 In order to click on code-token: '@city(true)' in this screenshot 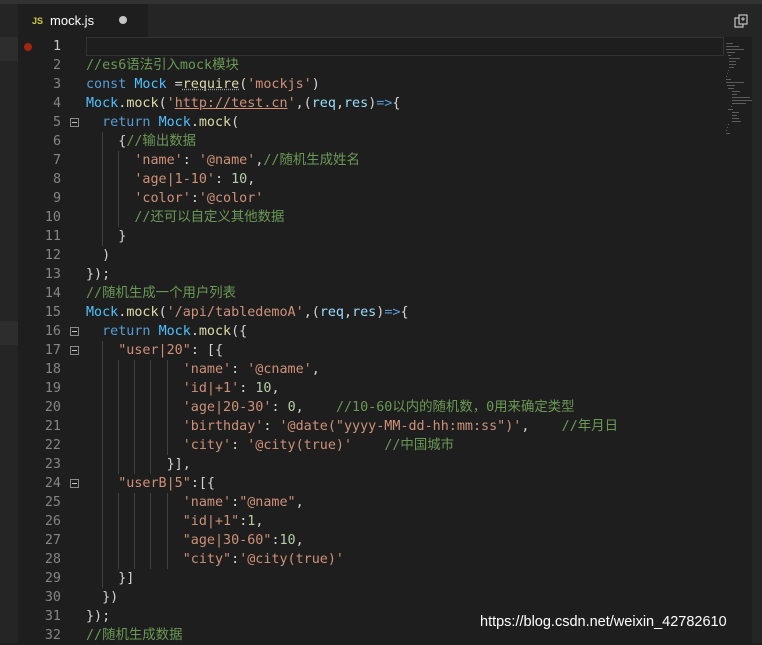, I will do `click(291, 559)`.